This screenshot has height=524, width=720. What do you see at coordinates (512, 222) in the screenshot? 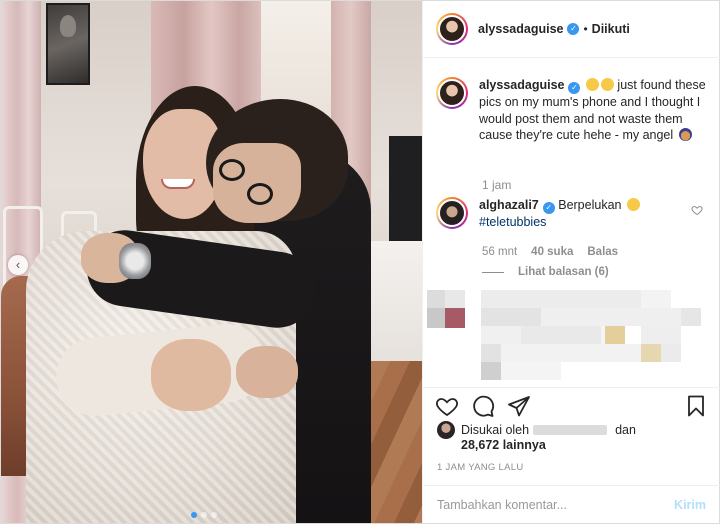
I see `hashtag-link: #teletubbies` at bounding box center [512, 222].